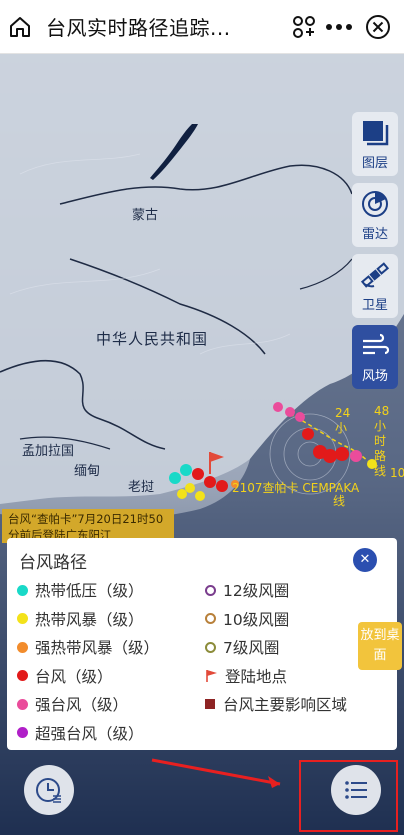  What do you see at coordinates (376, 132) in the screenshot?
I see `layers-icon` at bounding box center [376, 132].